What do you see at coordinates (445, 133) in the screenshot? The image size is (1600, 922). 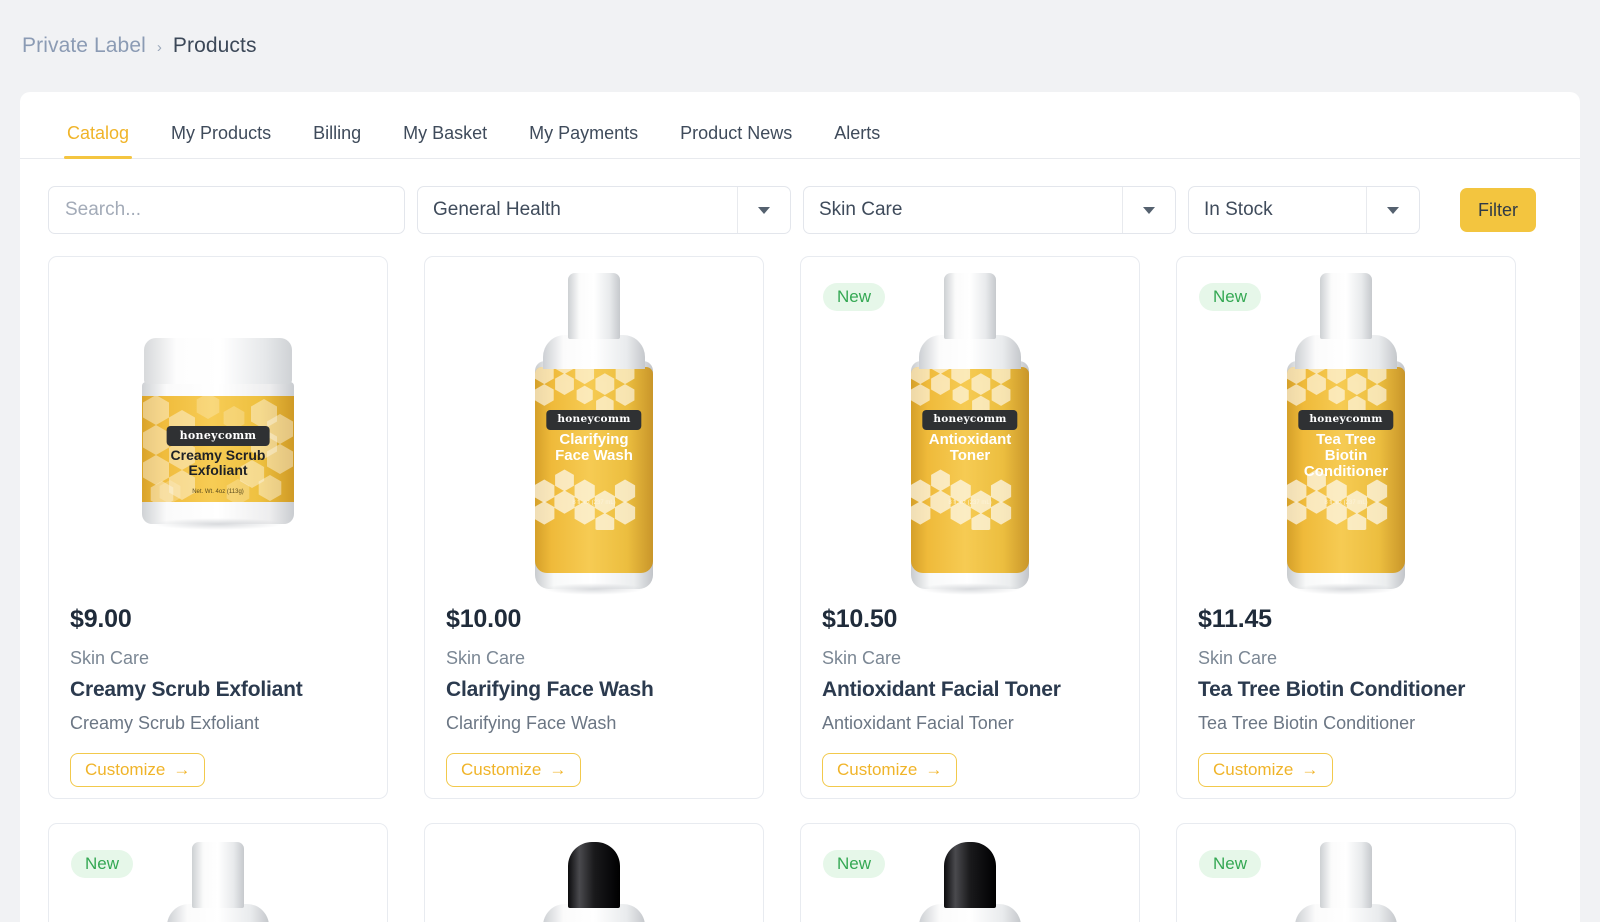 I see `tab-my-basket-label: My Basket` at bounding box center [445, 133].